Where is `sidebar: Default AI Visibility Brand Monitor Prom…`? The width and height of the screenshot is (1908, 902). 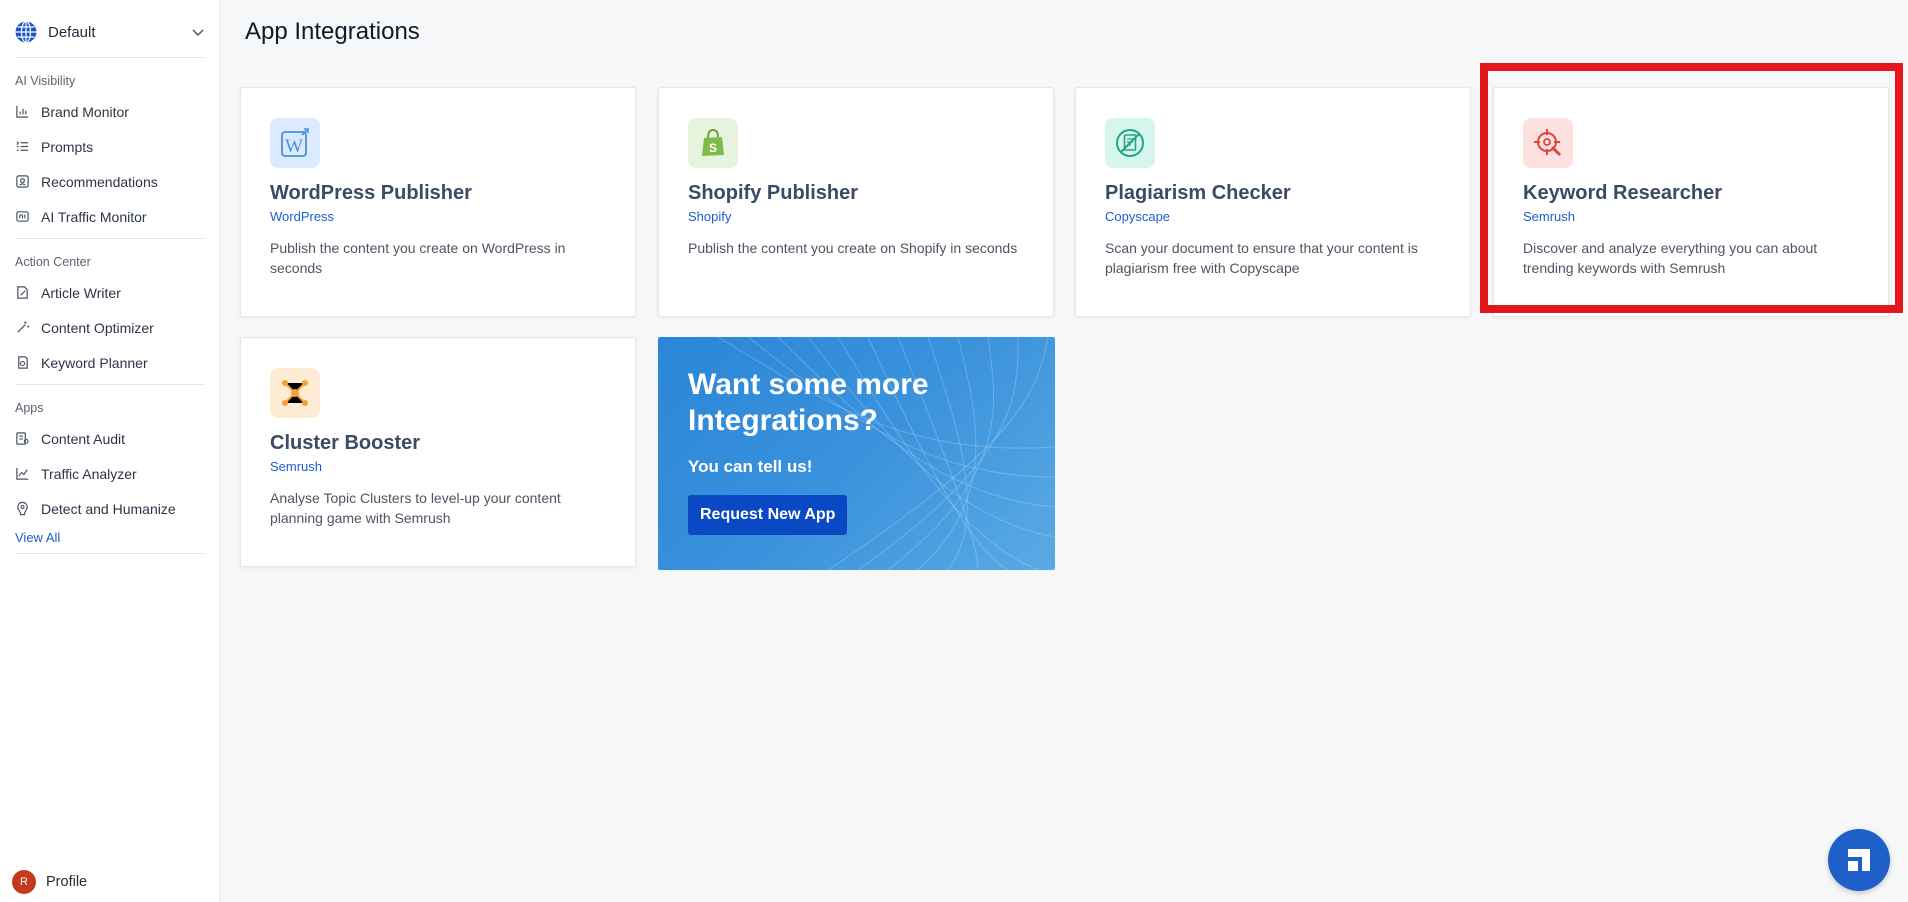
sidebar: Default AI Visibility Brand Monitor Prom… is located at coordinates (110, 451).